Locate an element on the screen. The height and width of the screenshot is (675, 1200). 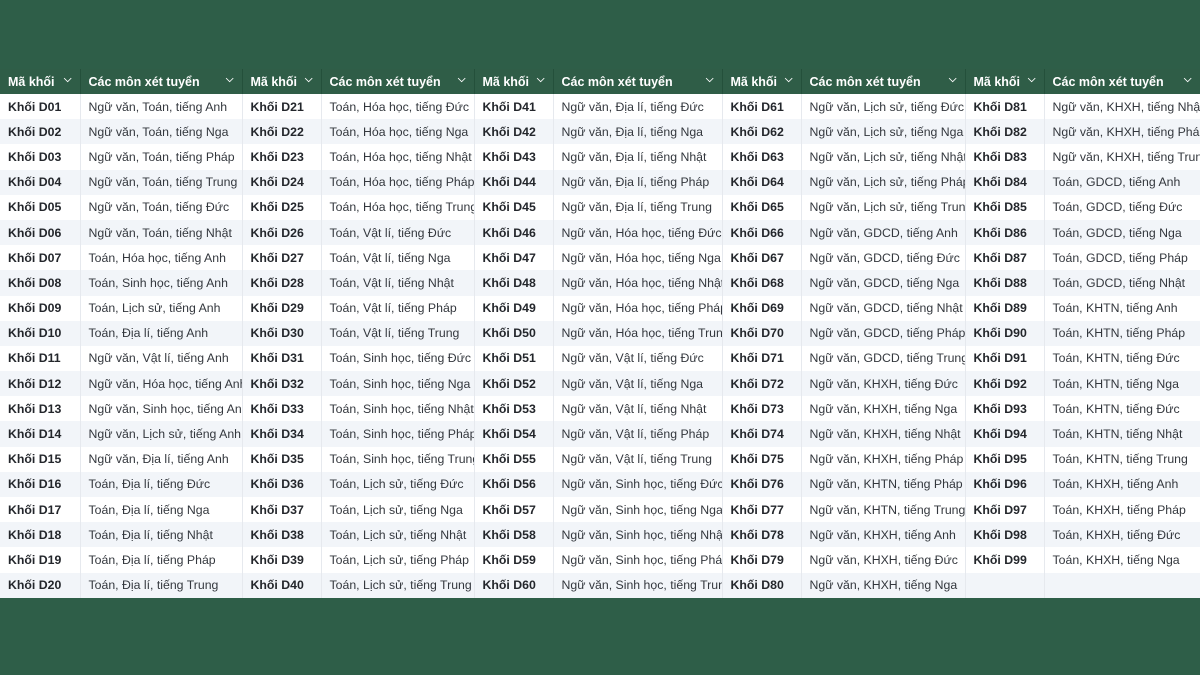
subjects-cell: Ngữ văn, Sinh học, tiếng Đức is located at coordinates (638, 484).